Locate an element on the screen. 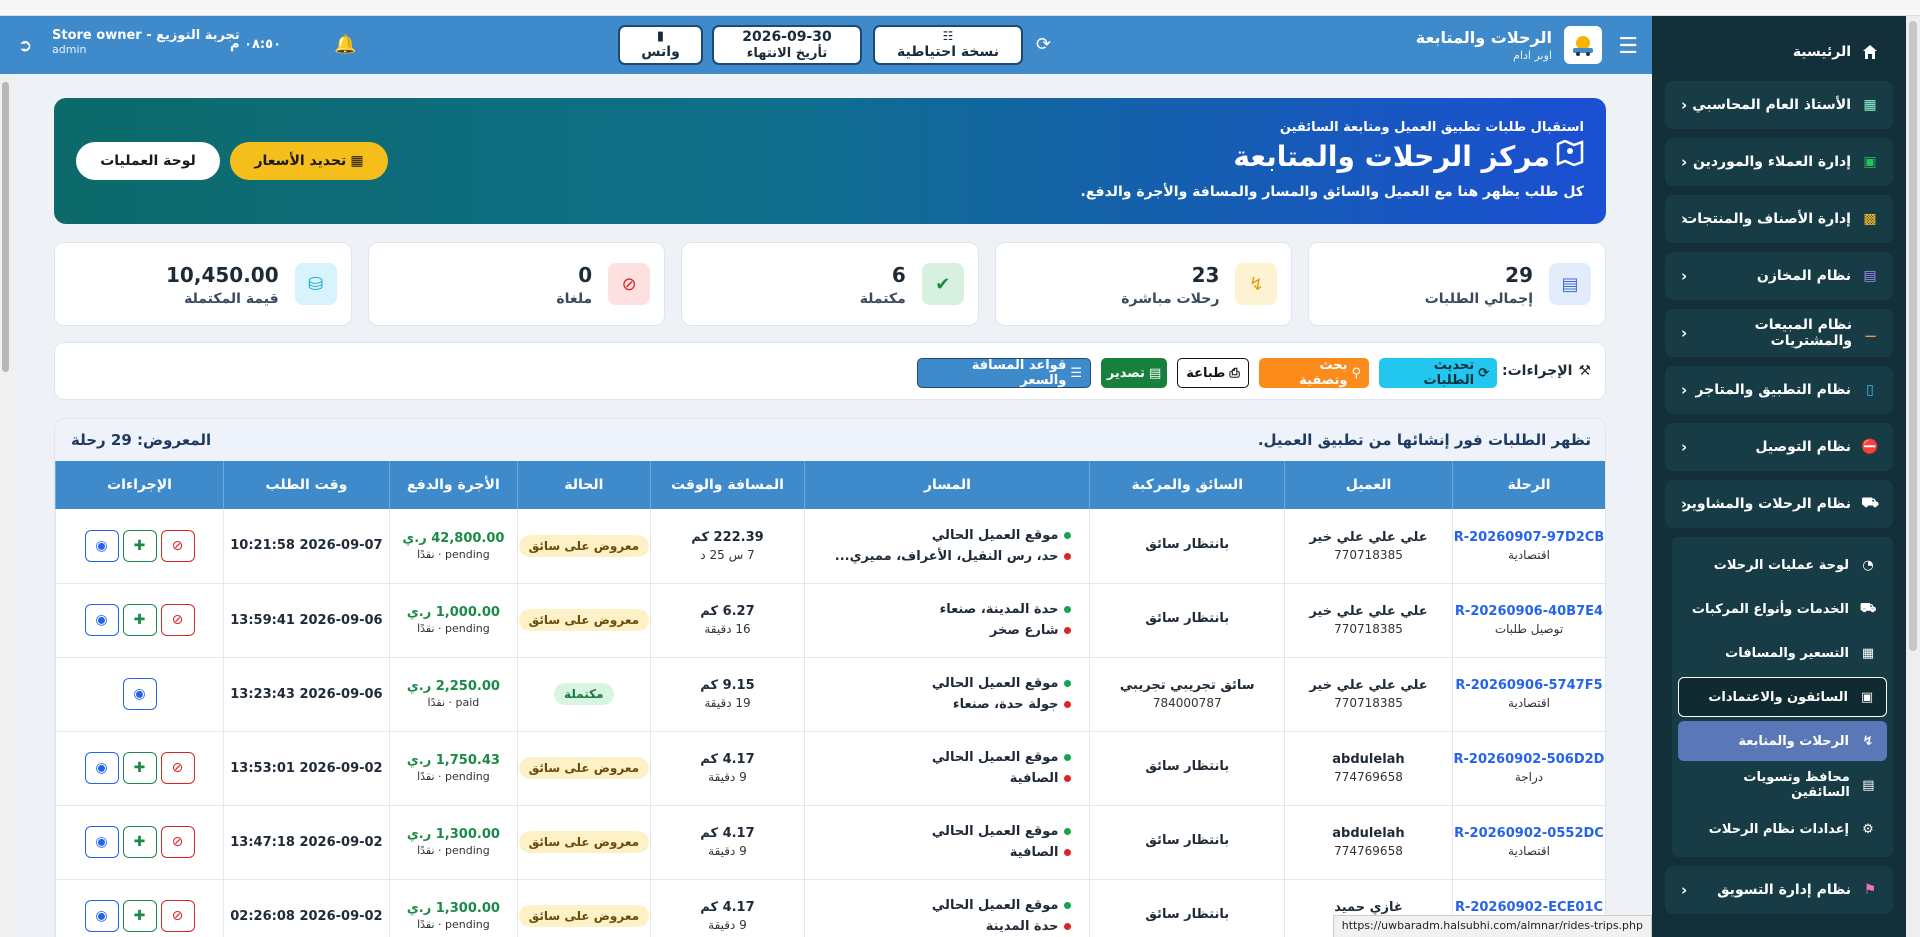 The image size is (1920, 937). sidebar-item-8: ⛟ نظام الرحلات والمشاوير ‹ is located at coordinates (1779, 504).